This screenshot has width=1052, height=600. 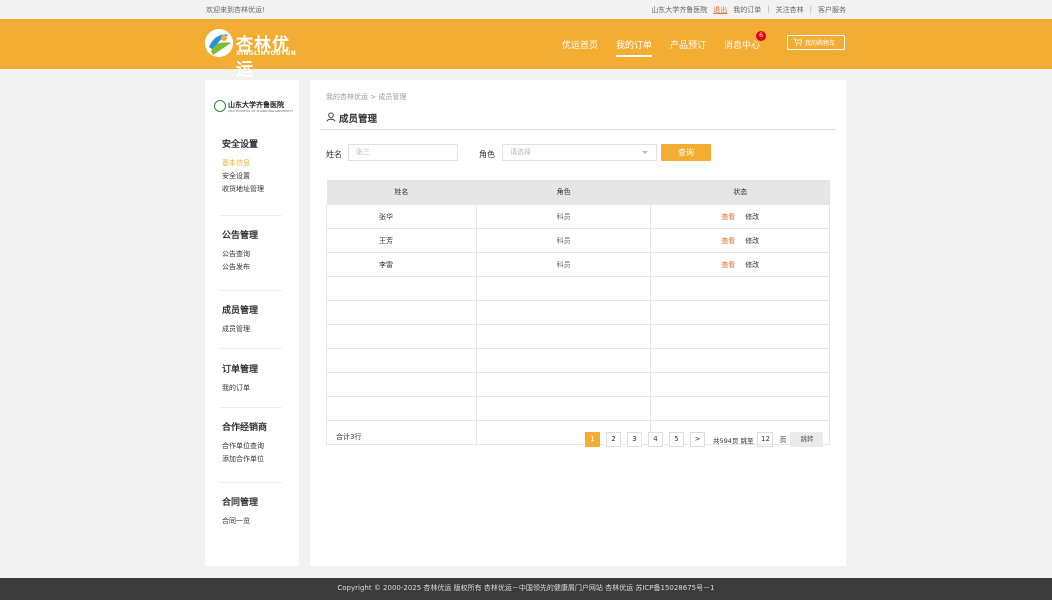 What do you see at coordinates (761, 36) in the screenshot?
I see `message-count-badge: 6` at bounding box center [761, 36].